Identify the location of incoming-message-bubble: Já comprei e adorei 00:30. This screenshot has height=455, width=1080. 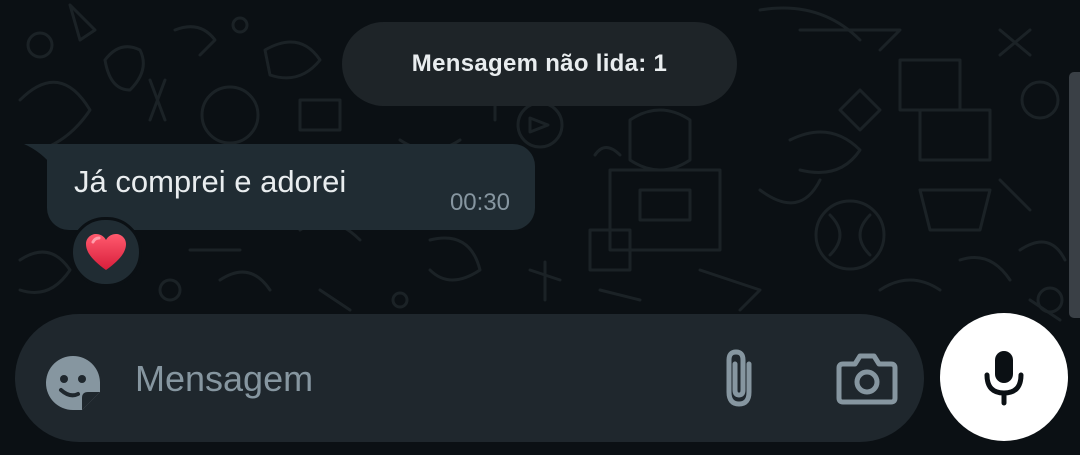
(291, 187).